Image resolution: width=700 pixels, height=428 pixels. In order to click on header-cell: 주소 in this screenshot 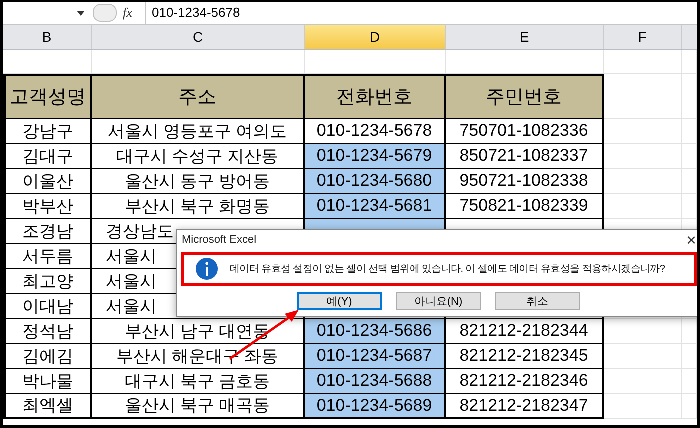, I will do `click(198, 96)`.